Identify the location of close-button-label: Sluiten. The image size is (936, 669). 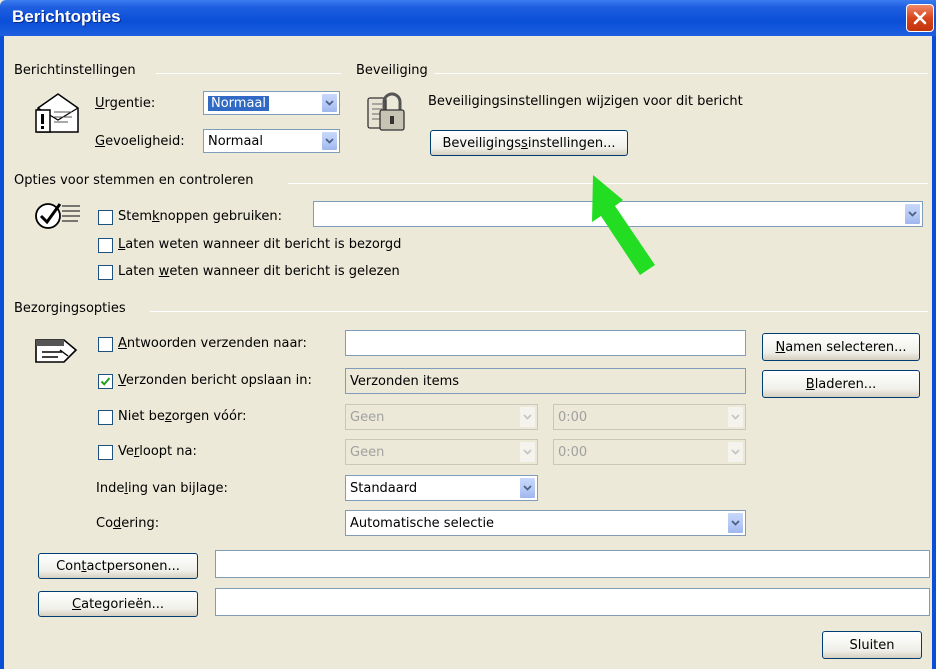
(872, 645).